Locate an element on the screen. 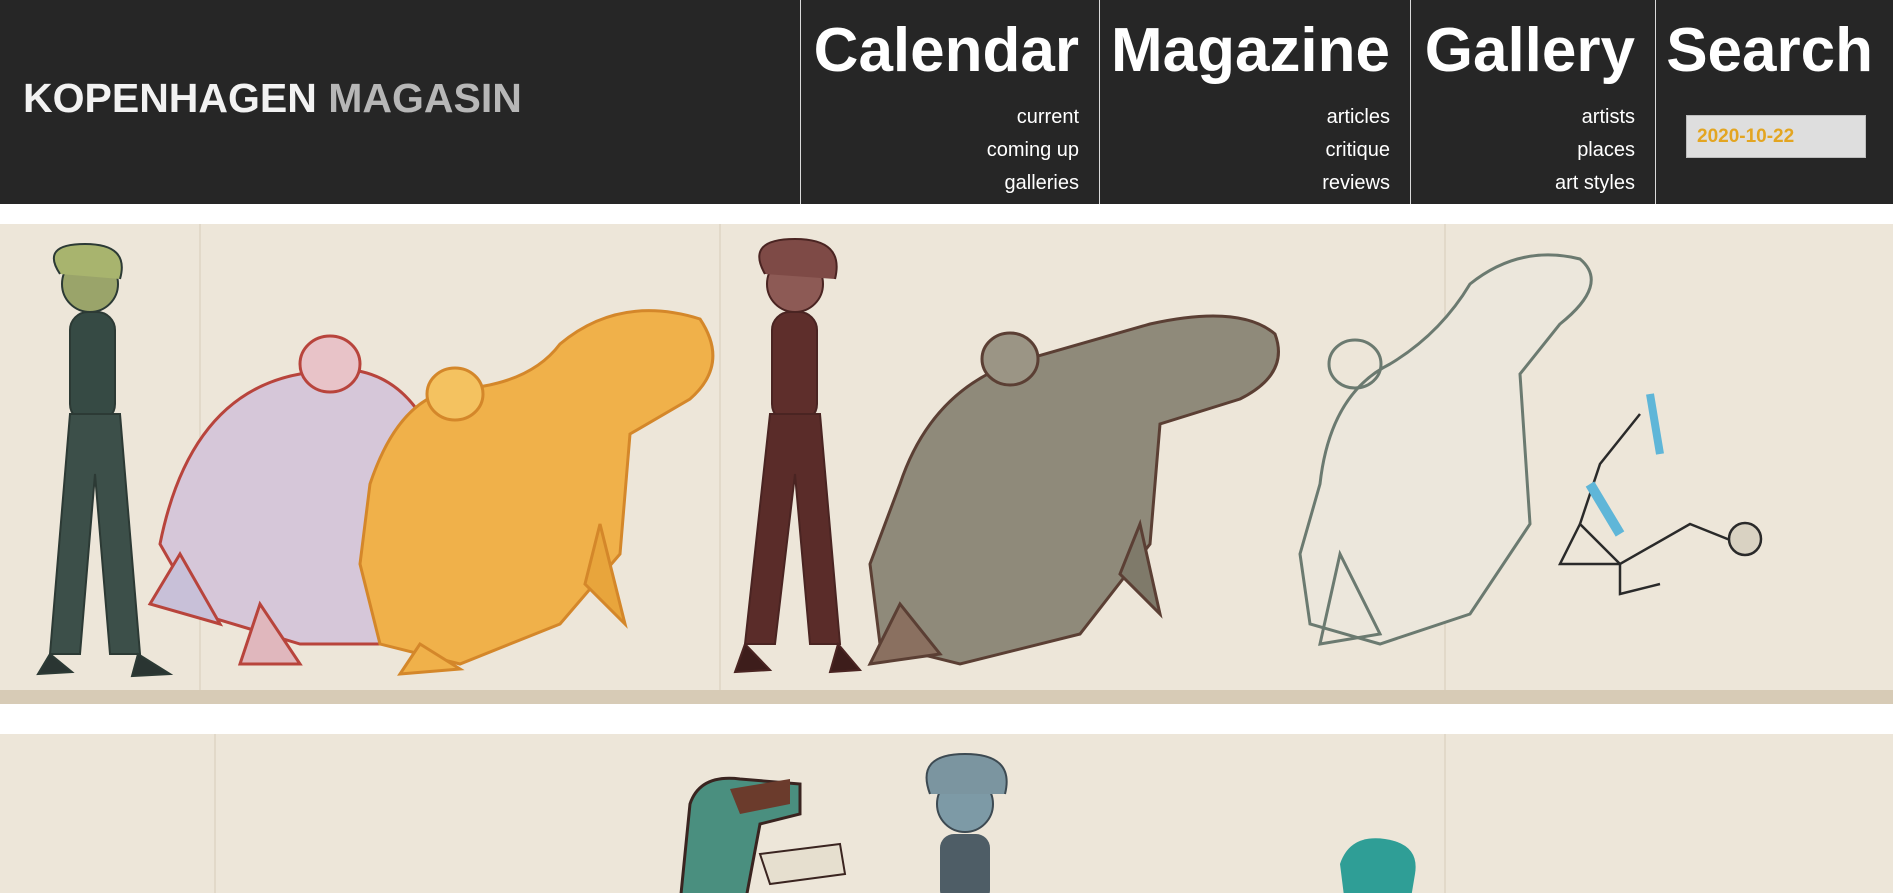 This screenshot has height=893, width=1893. nav-link-galleries: galleries is located at coordinates (1033, 183).